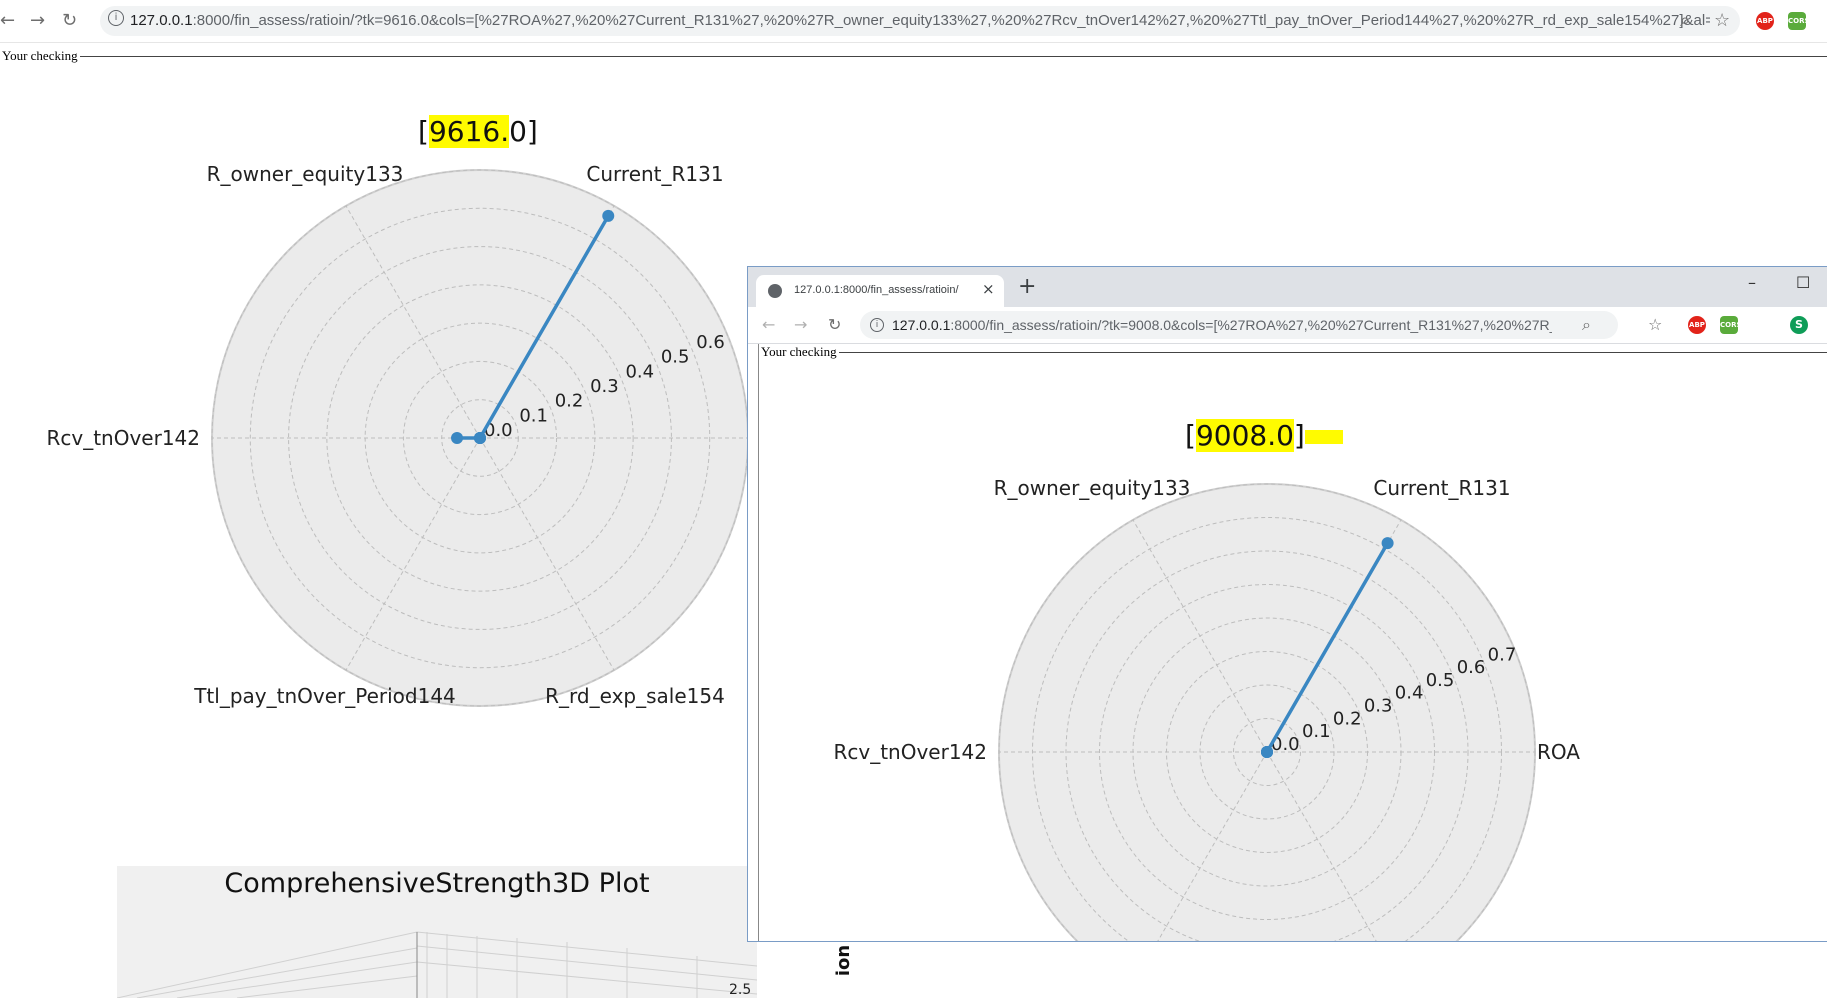 This screenshot has height=998, width=1827. I want to click on popup-url-host: 127.0.0.1, so click(921, 325).